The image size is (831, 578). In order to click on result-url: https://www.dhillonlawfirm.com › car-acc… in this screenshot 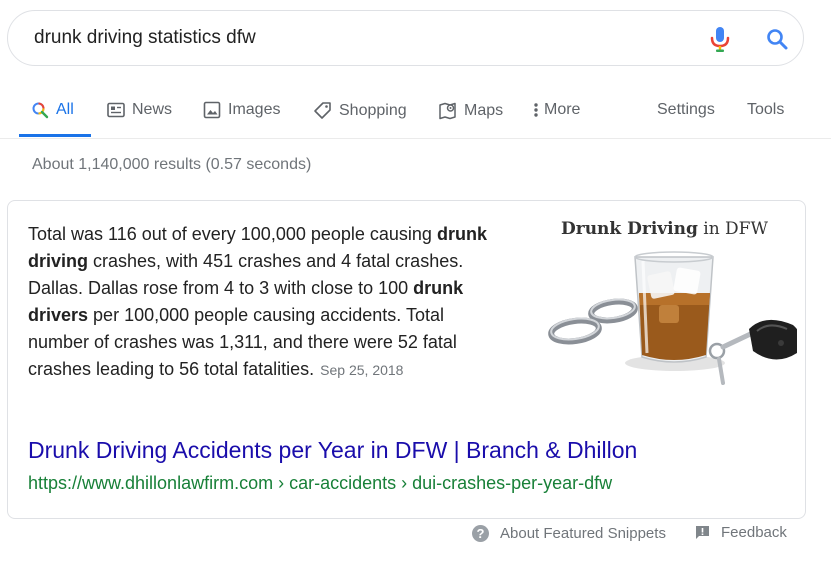, I will do `click(320, 483)`.